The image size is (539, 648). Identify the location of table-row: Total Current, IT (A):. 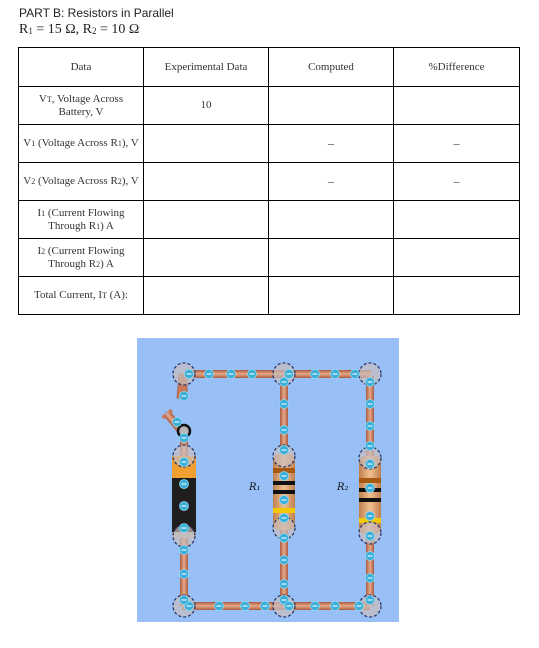
(269, 295).